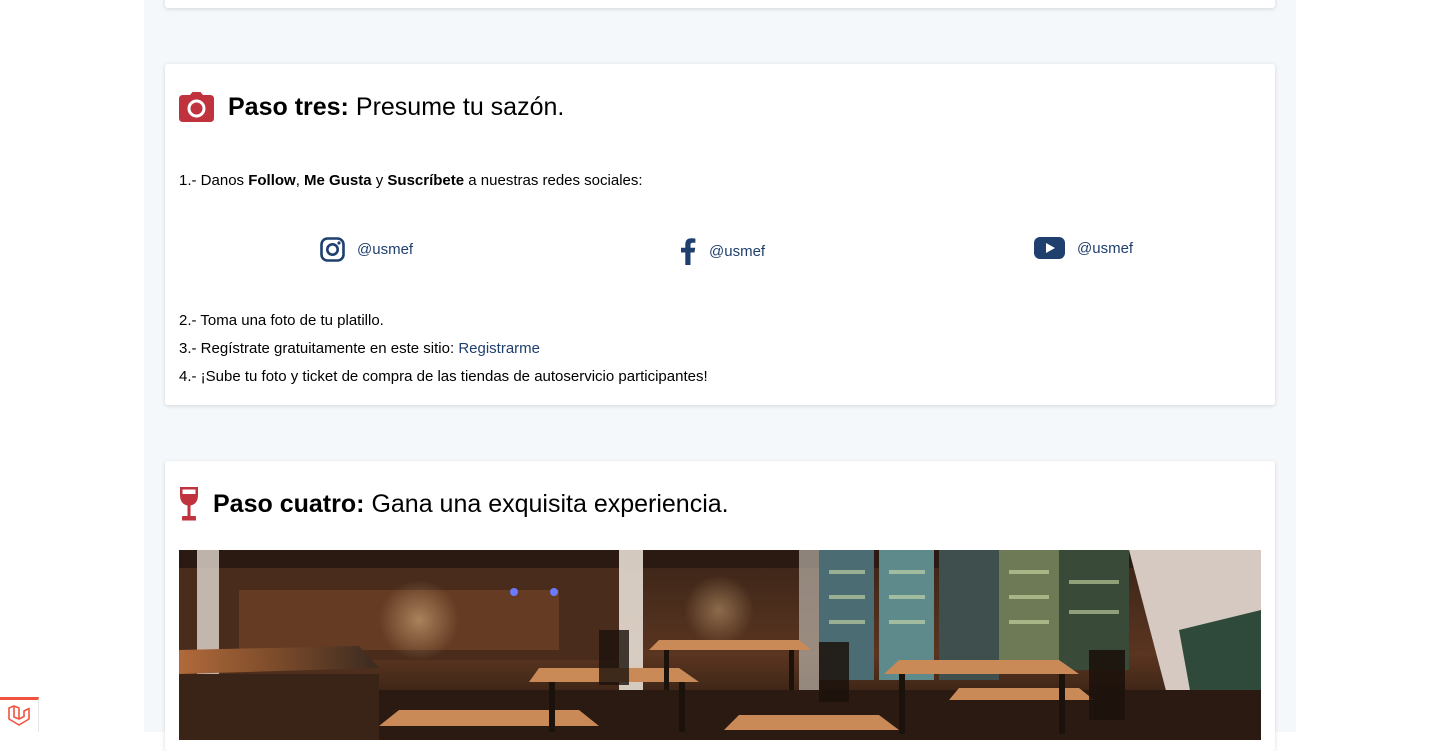  I want to click on previous-step-card, so click(720, 4).